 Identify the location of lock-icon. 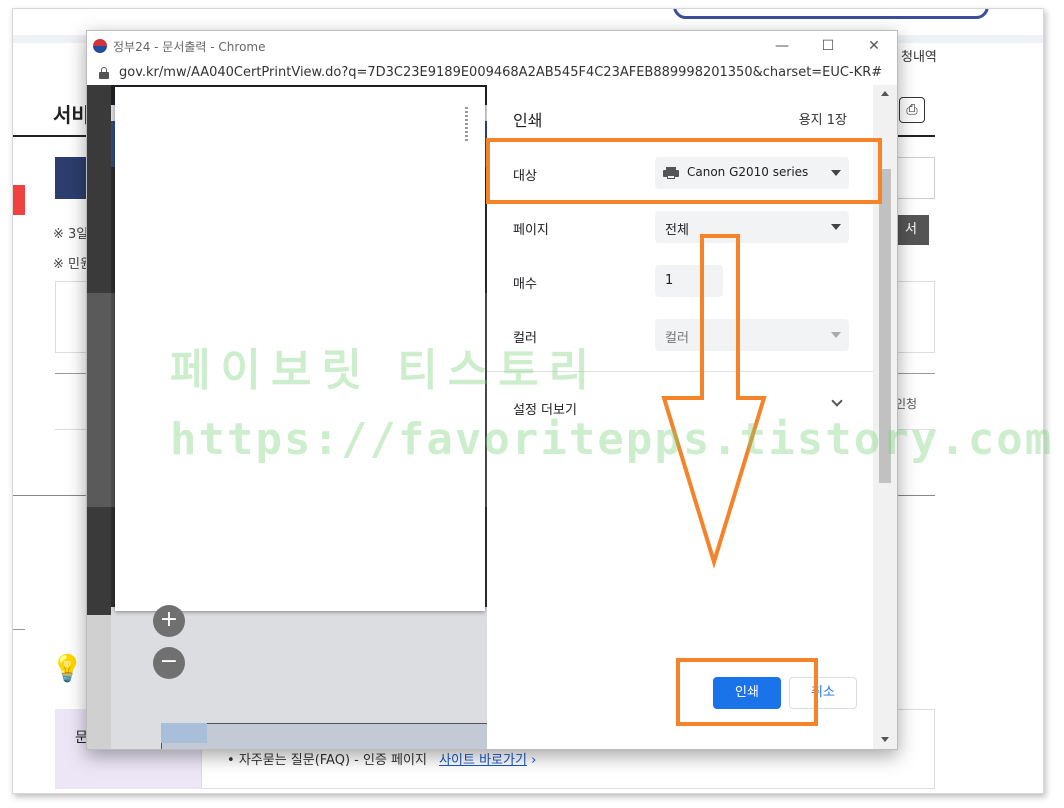
(104, 73).